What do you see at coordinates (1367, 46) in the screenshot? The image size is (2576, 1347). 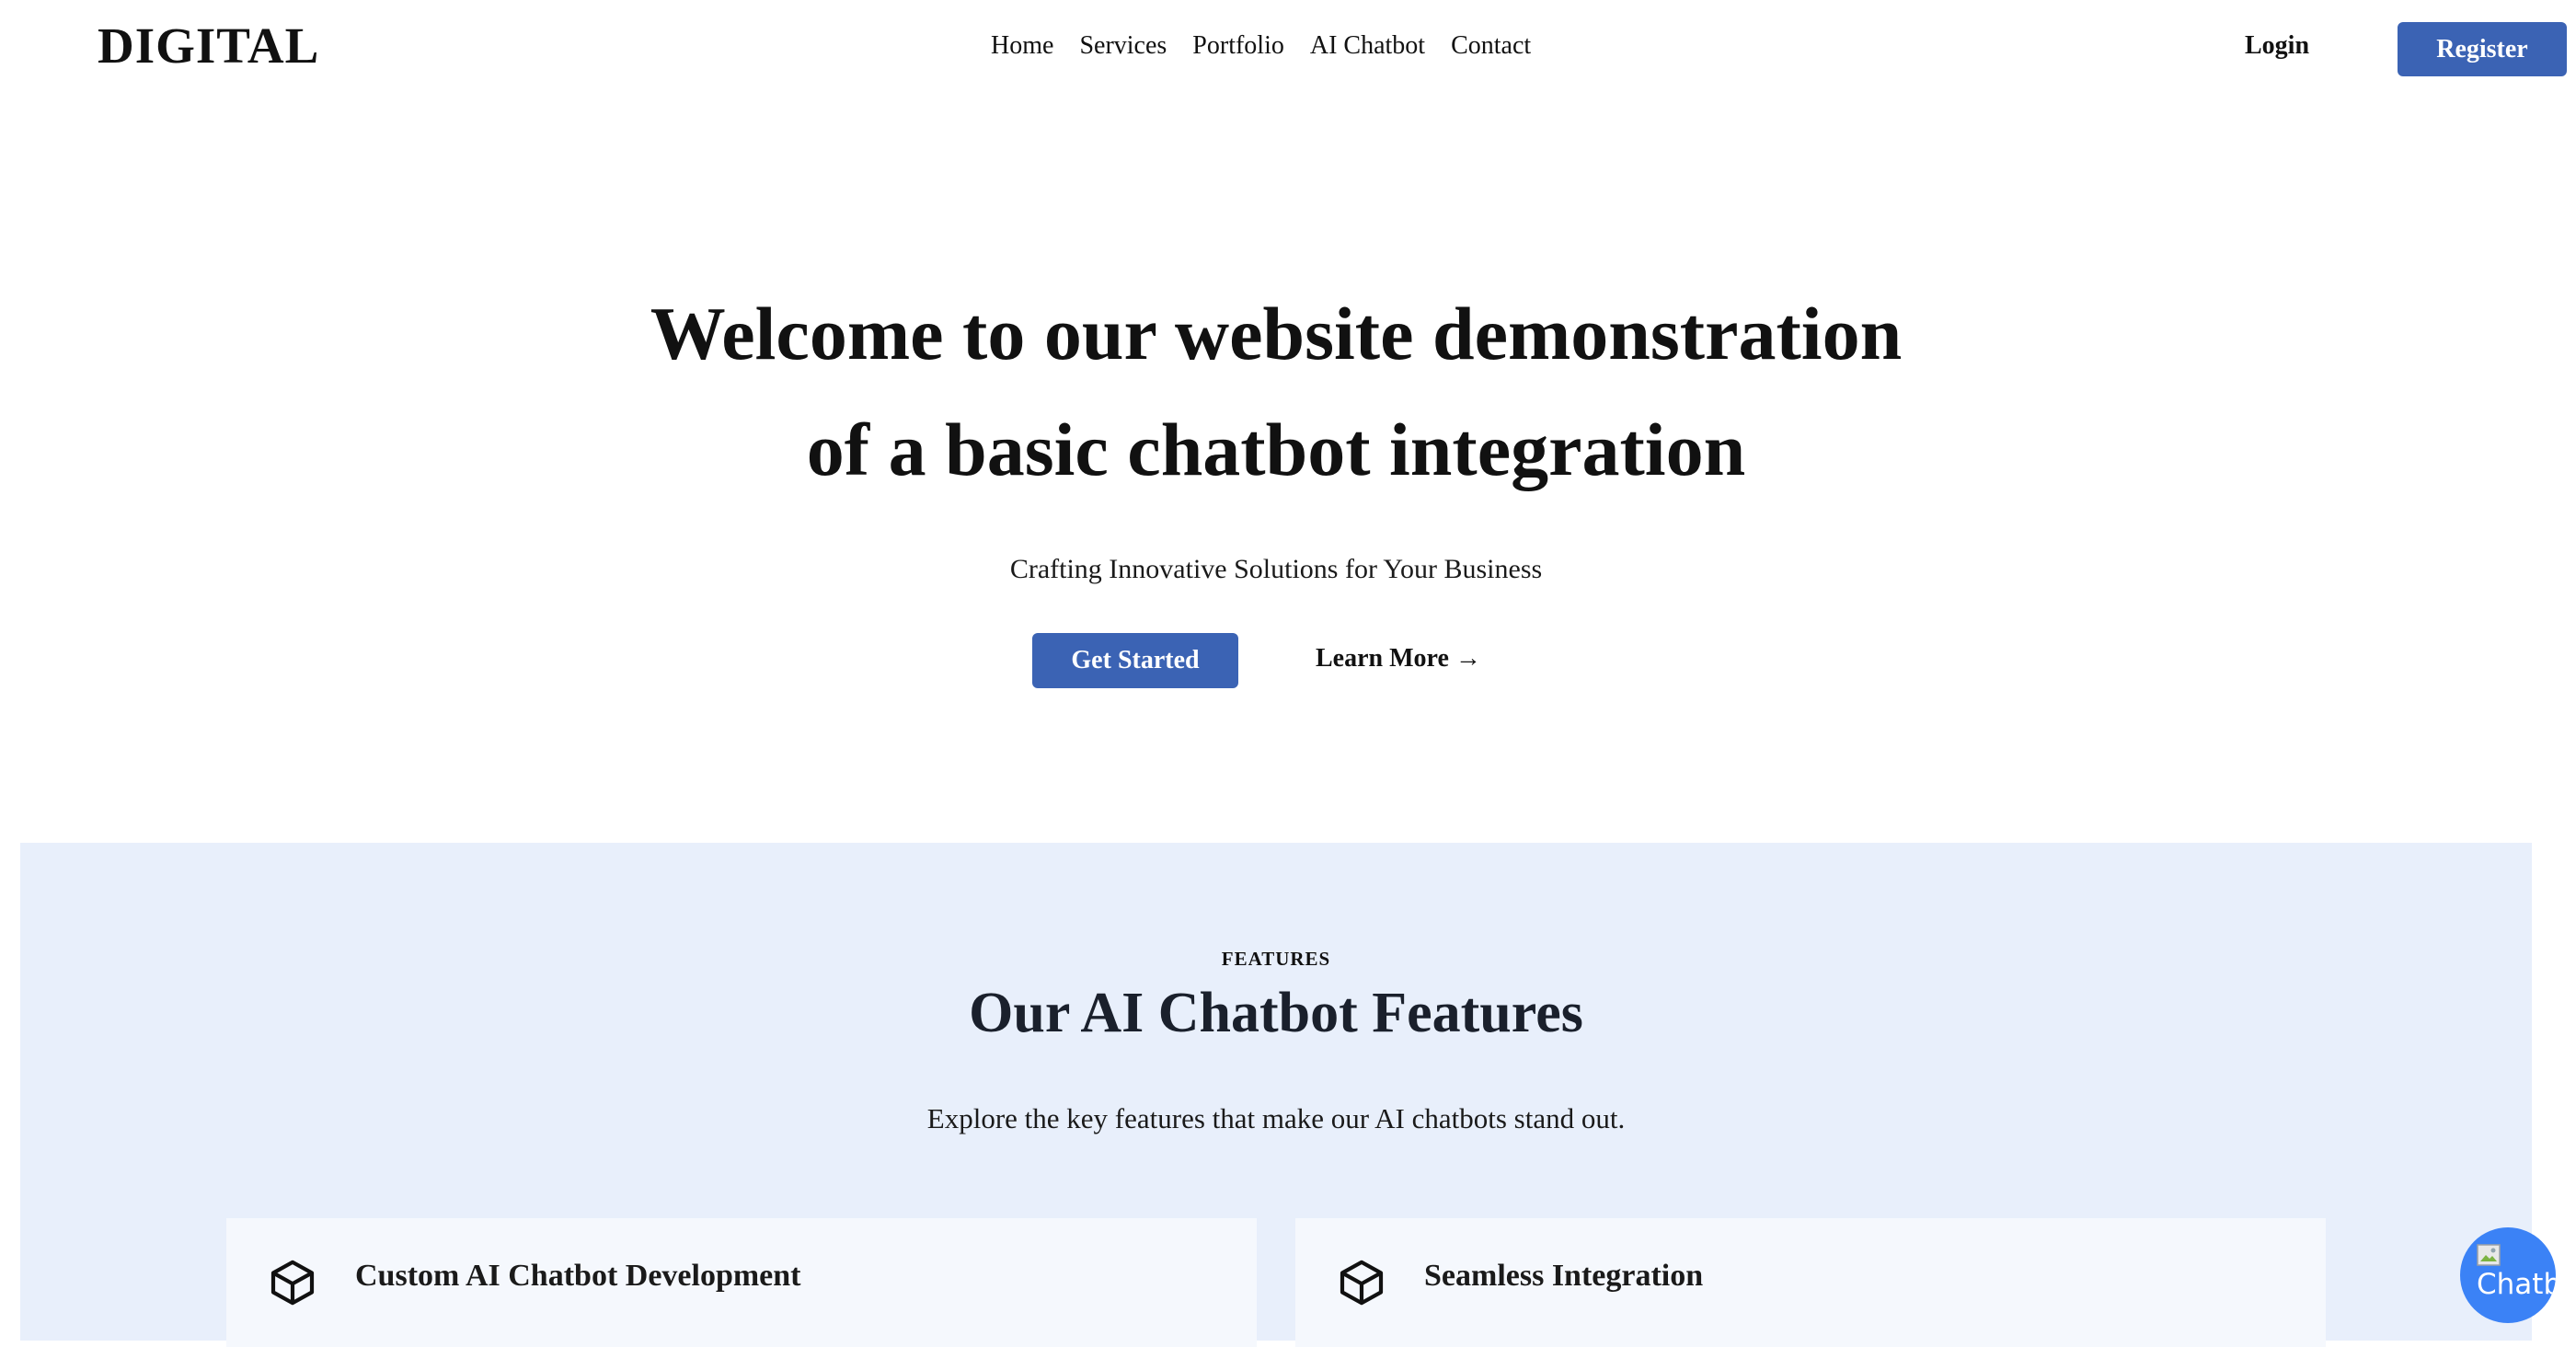 I see `nav-link-ai-chatbot: AI Chatbot` at bounding box center [1367, 46].